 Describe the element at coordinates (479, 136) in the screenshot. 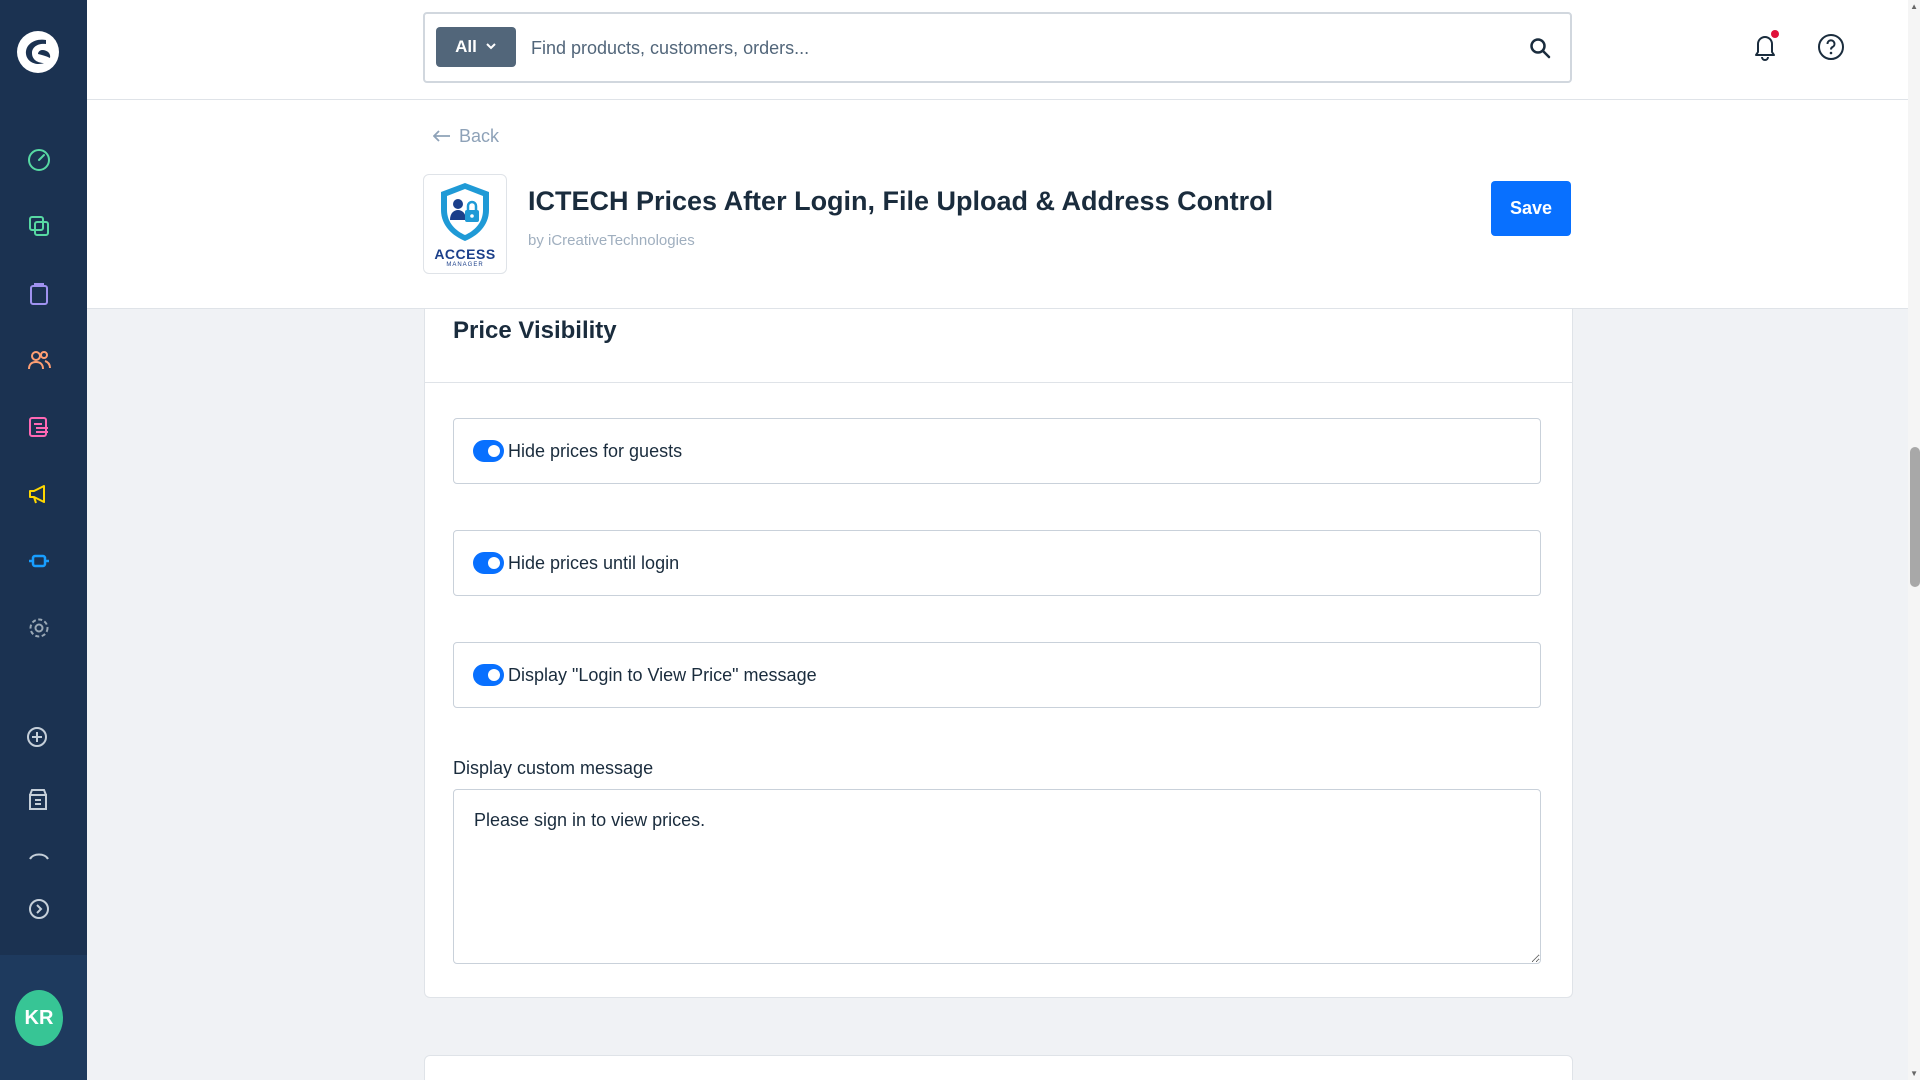

I see `back-label: Back` at that location.